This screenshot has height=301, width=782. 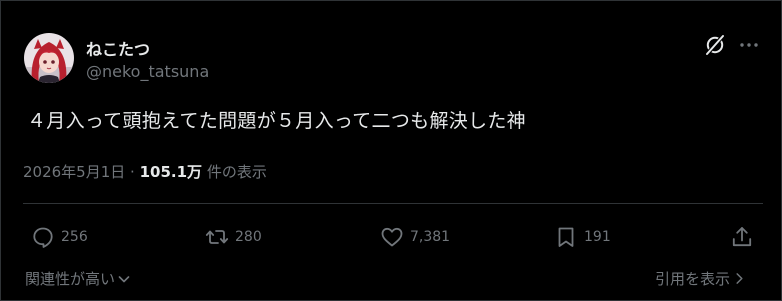 I want to click on views-label: 件の表示, so click(x=236, y=172).